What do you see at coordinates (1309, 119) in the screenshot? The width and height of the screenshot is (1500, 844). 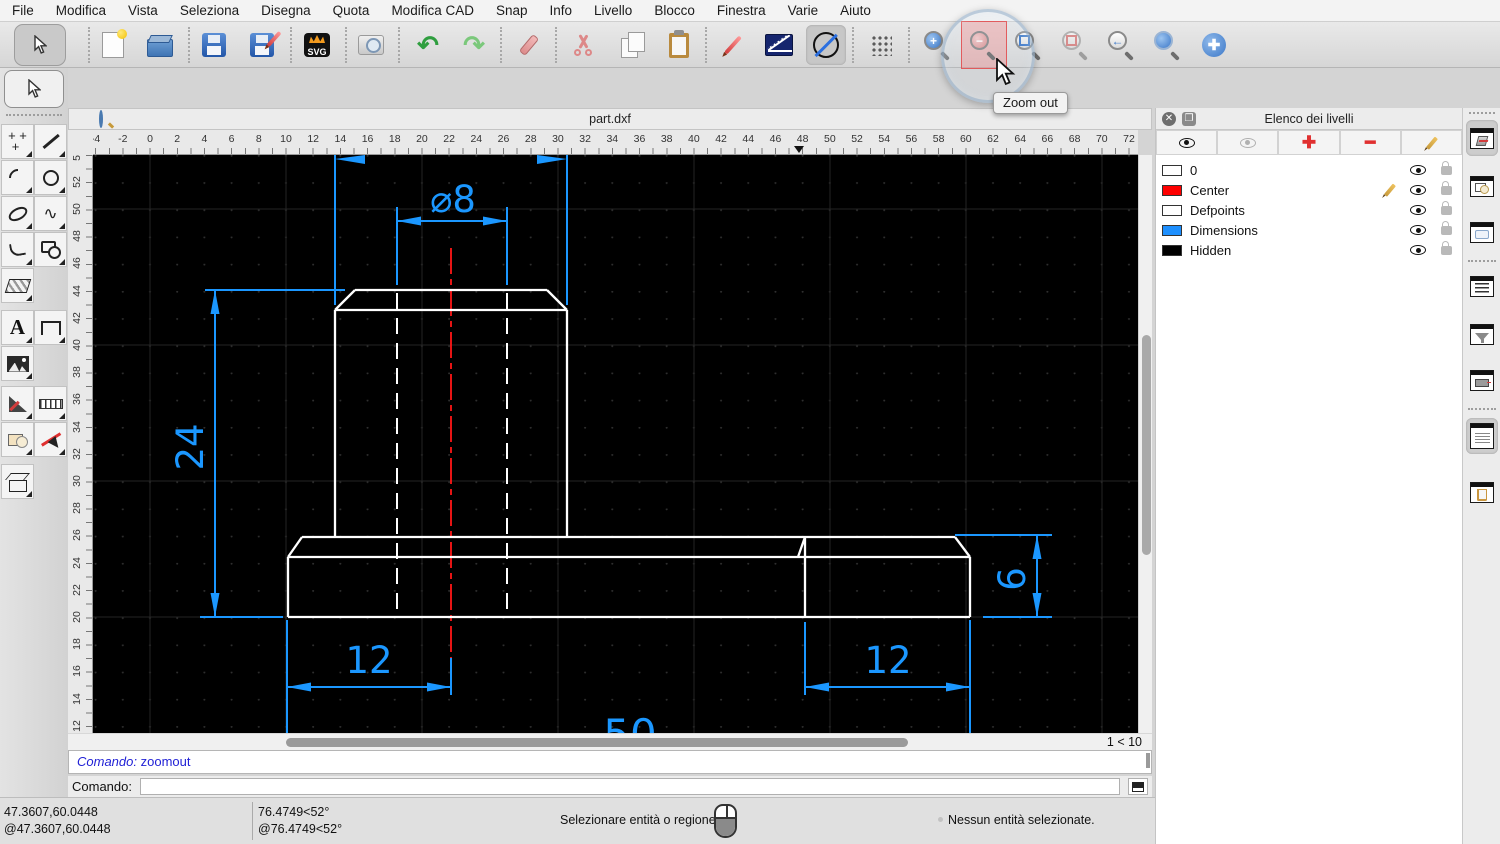 I see `layers-panel-titlebar: ✕ ❐ Elenco dei livelli` at bounding box center [1309, 119].